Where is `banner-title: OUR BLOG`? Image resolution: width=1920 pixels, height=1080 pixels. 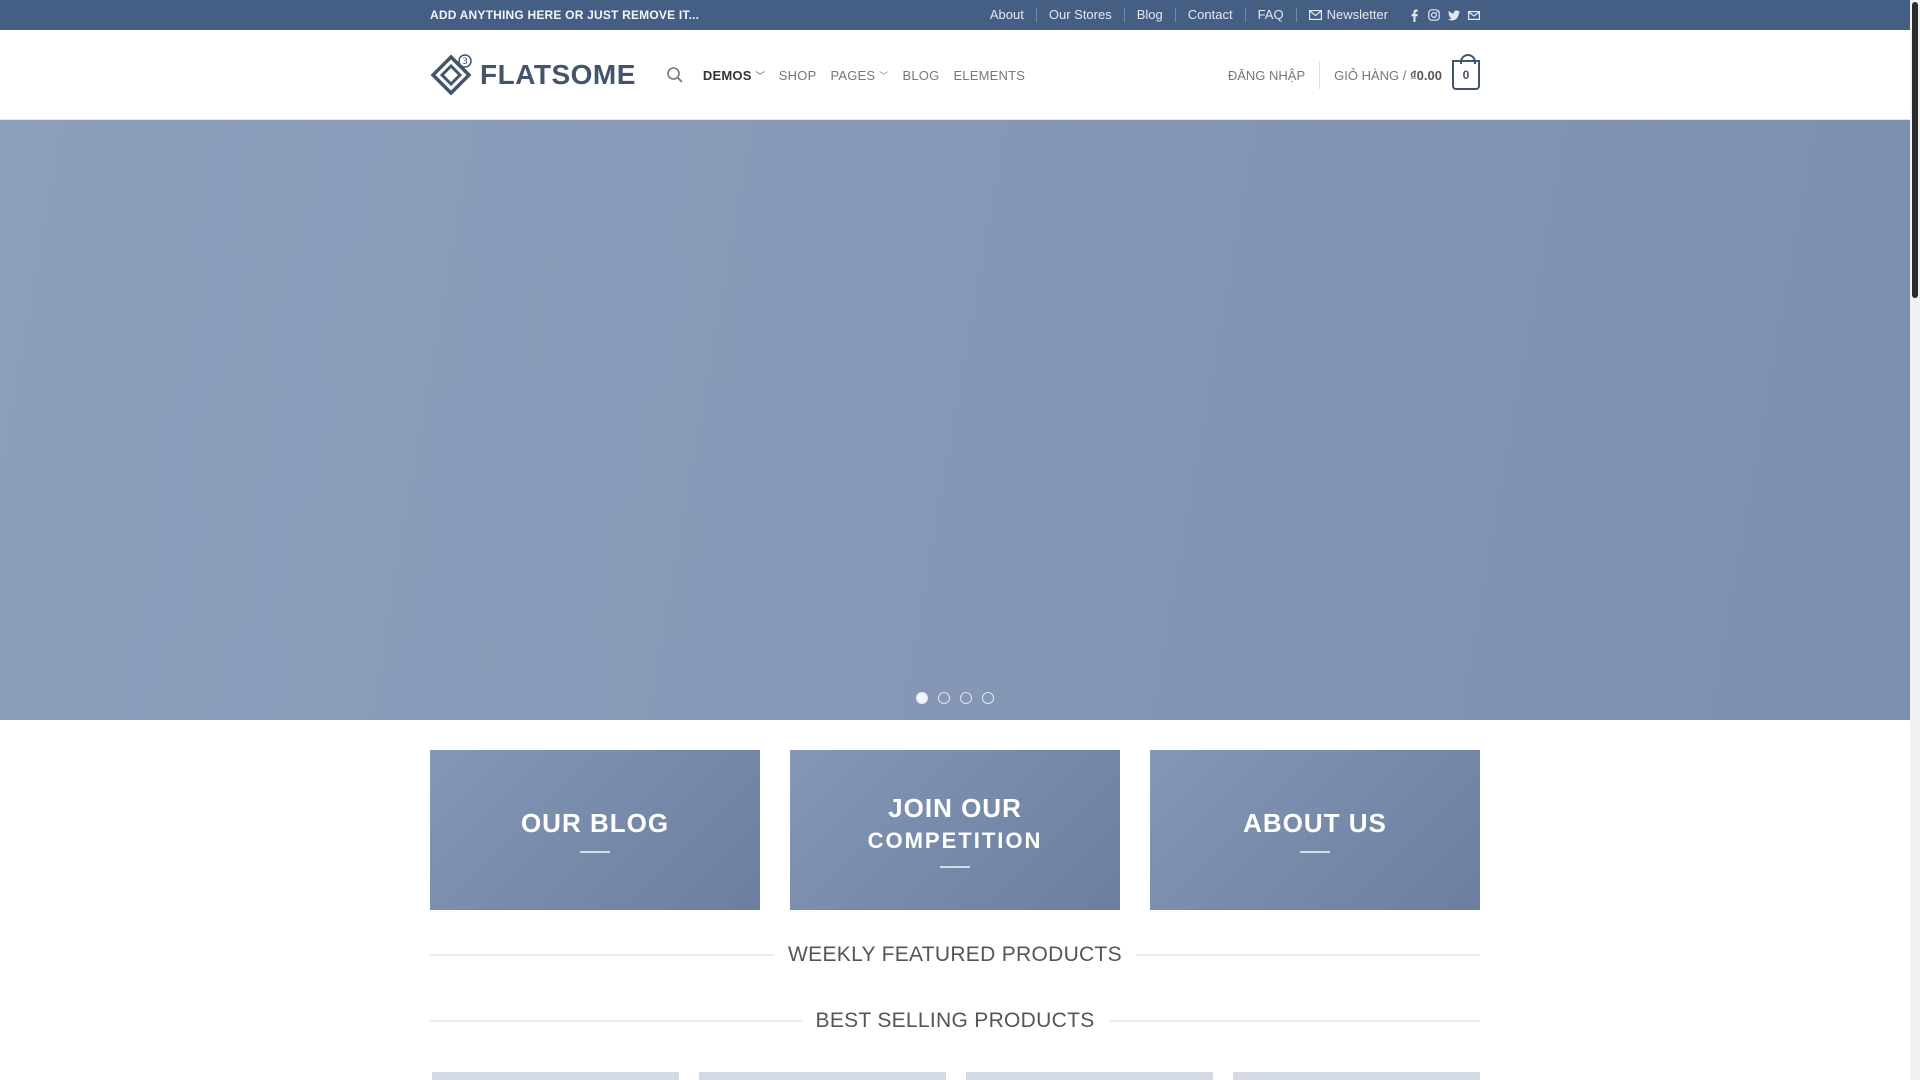
banner-title: OUR BLOG is located at coordinates (595, 822).